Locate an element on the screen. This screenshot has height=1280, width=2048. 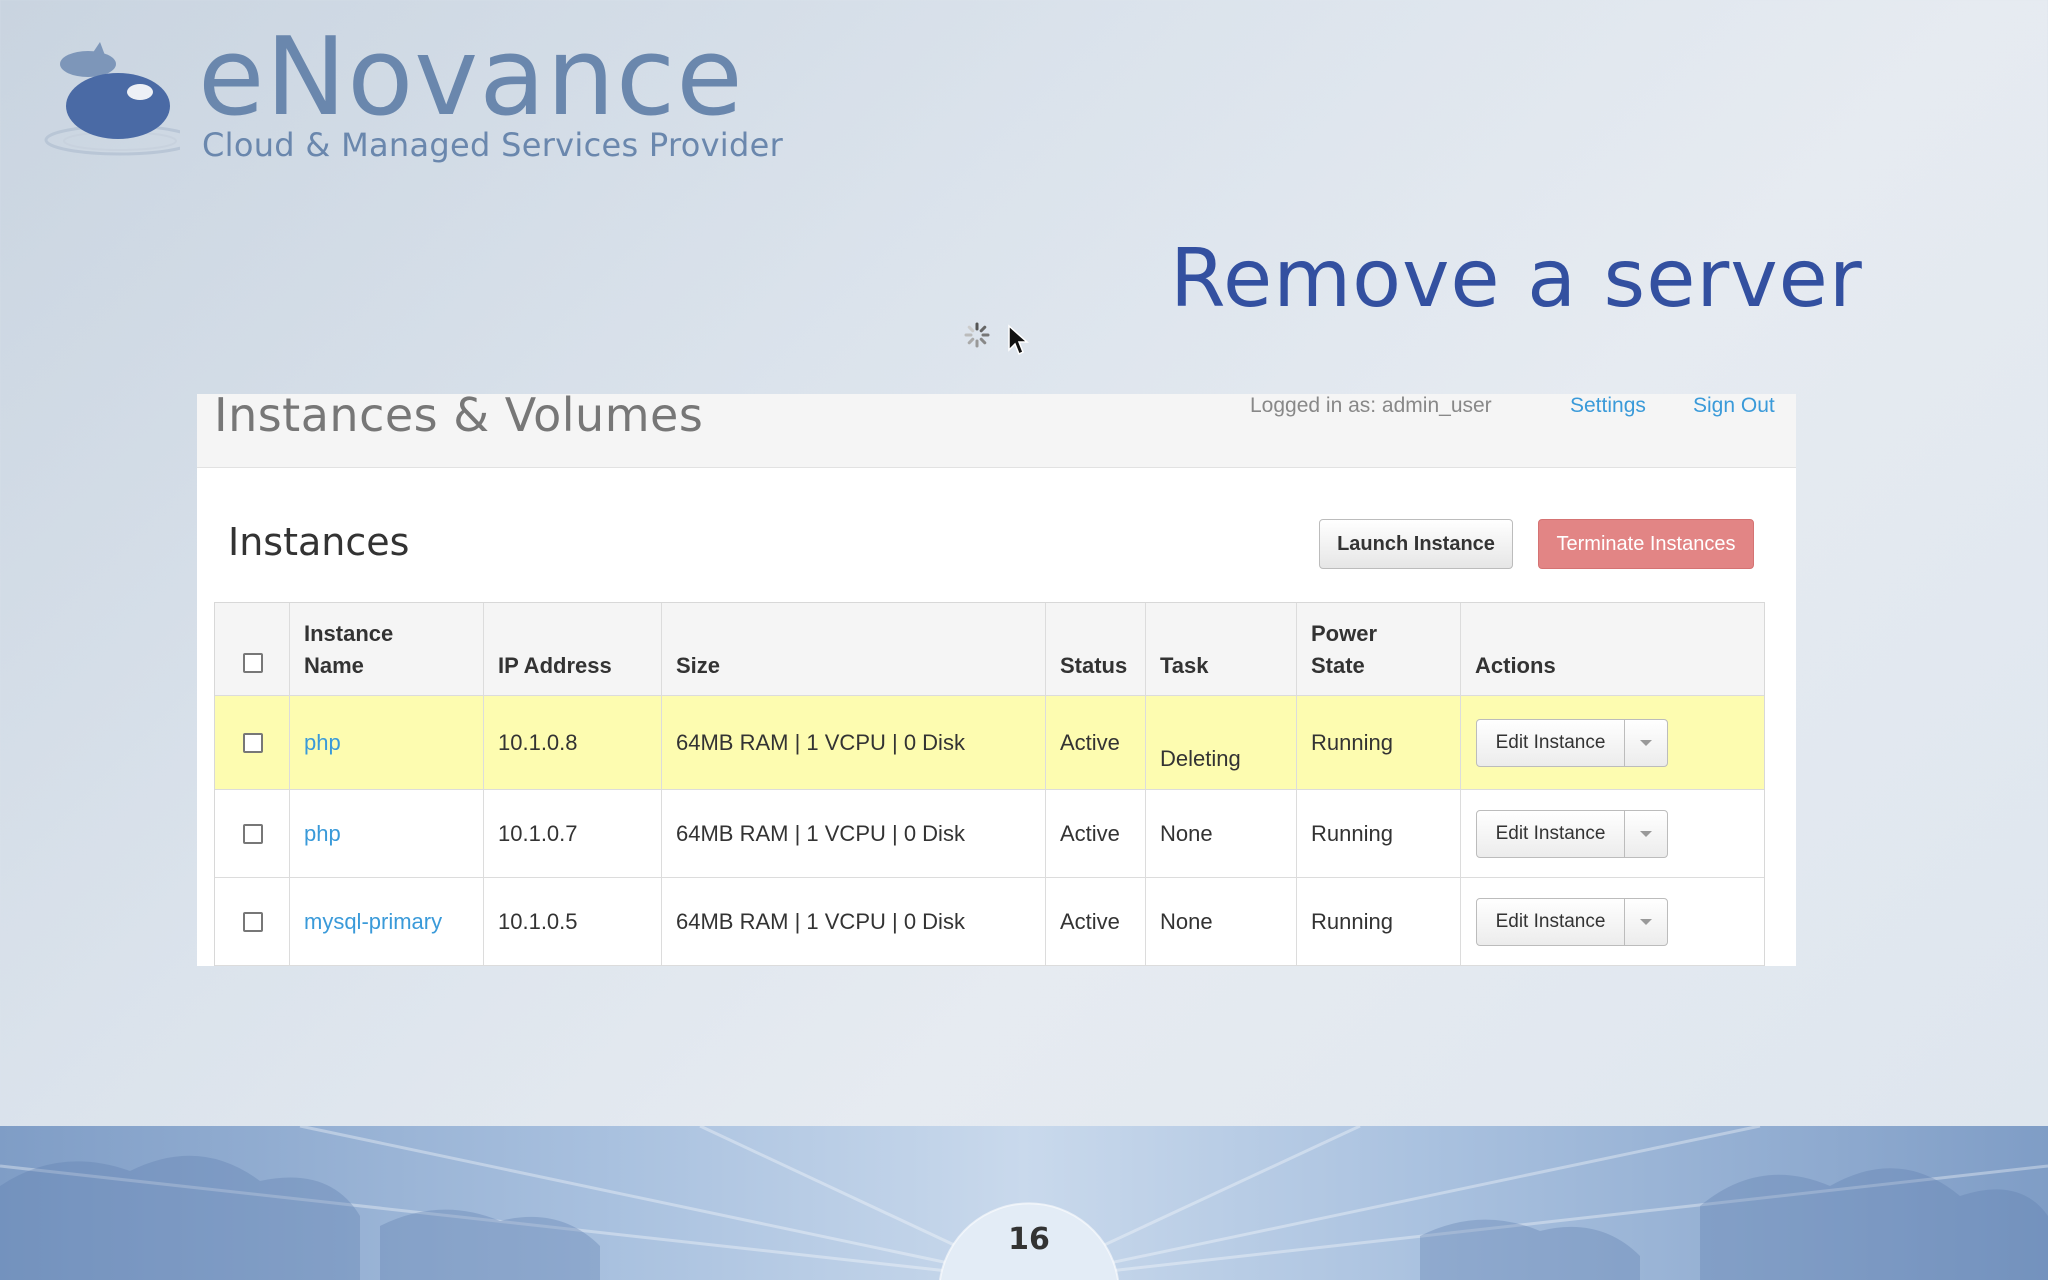
logged-in-label: Logged in as: admin_user is located at coordinates (1371, 405).